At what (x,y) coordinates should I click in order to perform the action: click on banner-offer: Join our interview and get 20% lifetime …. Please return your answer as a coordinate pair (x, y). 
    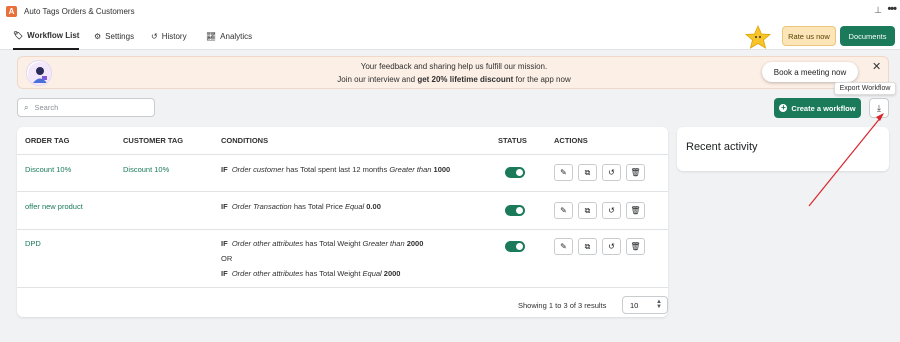
    Looking at the image, I should click on (454, 79).